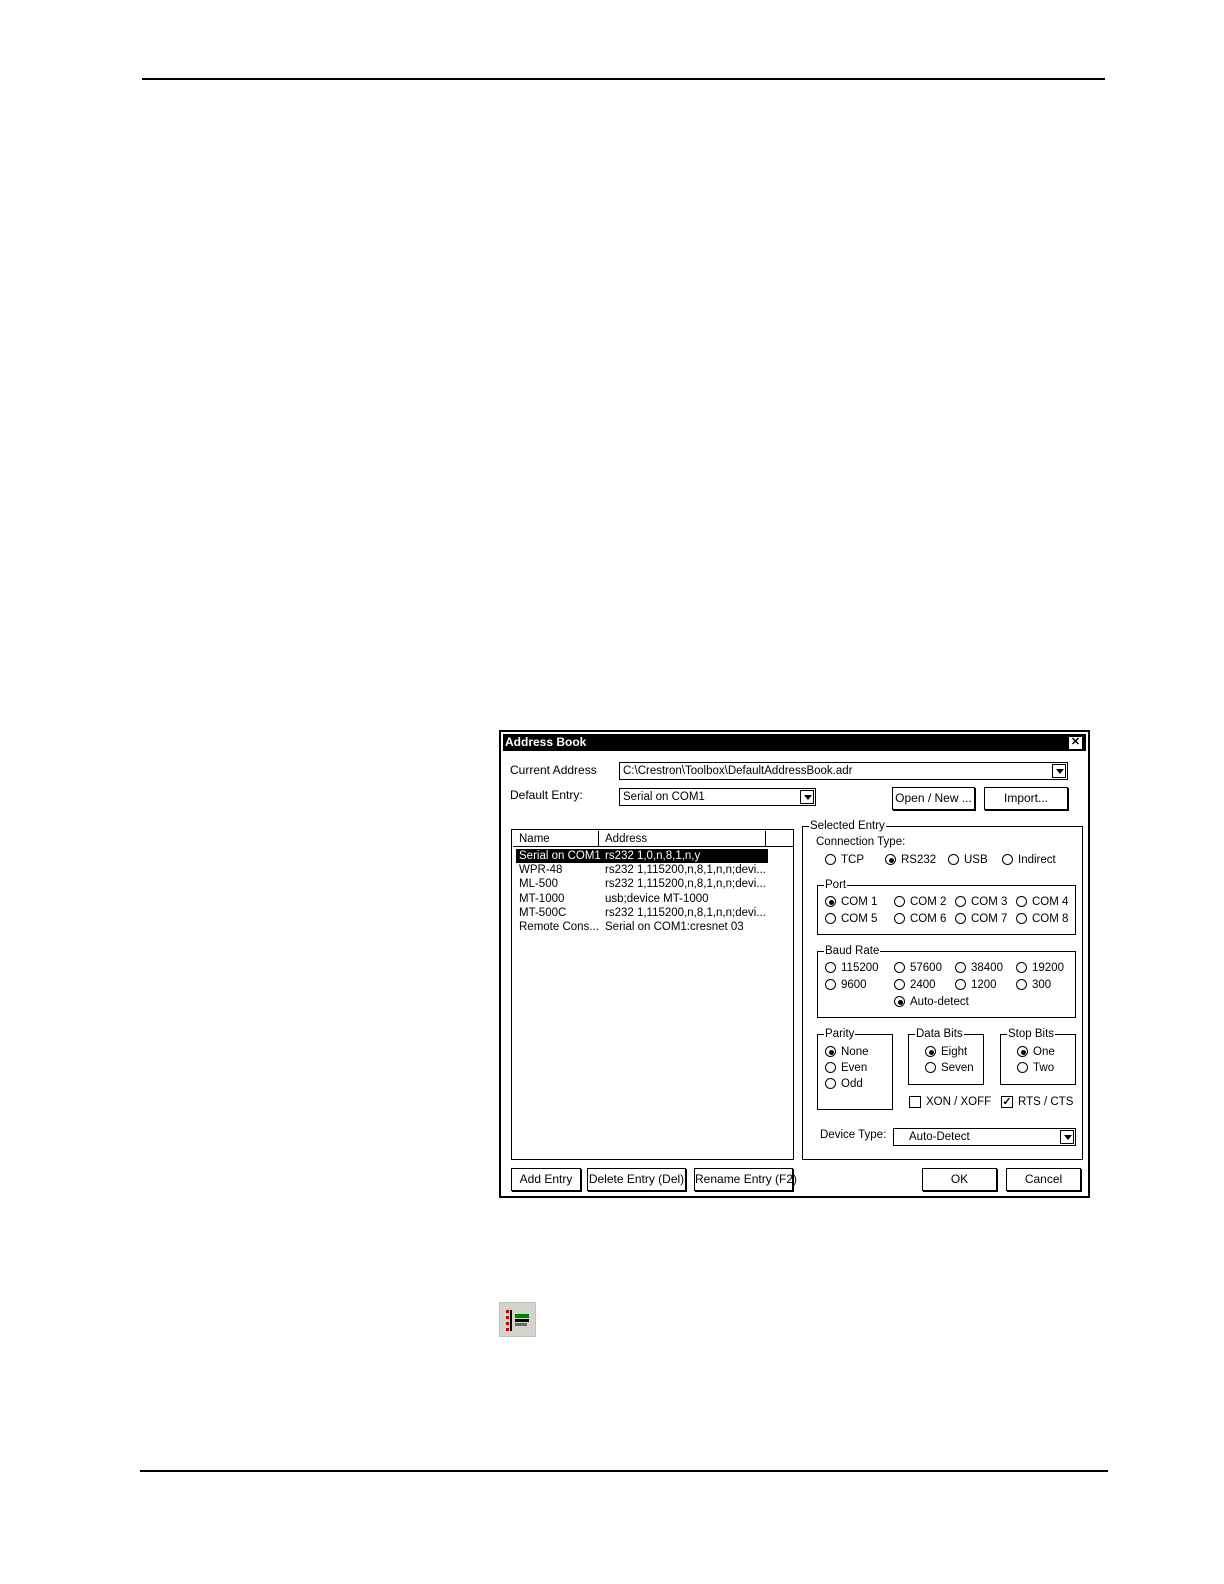 The height and width of the screenshot is (1584, 1224). Describe the element at coordinates (1007, 1102) in the screenshot. I see `checkmark-icon: ✓` at that location.